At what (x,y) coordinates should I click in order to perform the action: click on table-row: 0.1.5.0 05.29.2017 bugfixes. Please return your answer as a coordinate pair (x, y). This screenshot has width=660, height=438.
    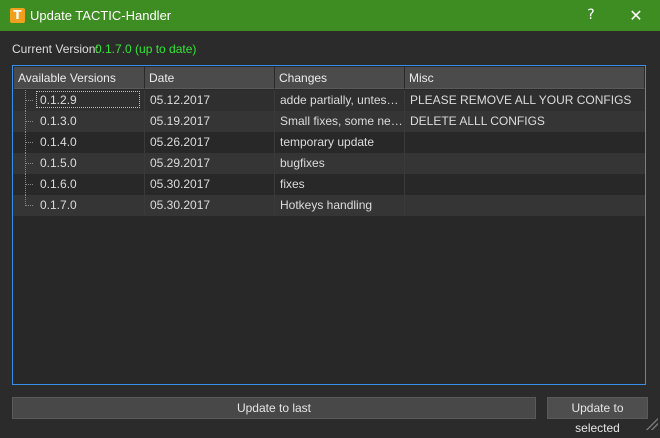
    Looking at the image, I should click on (329, 163).